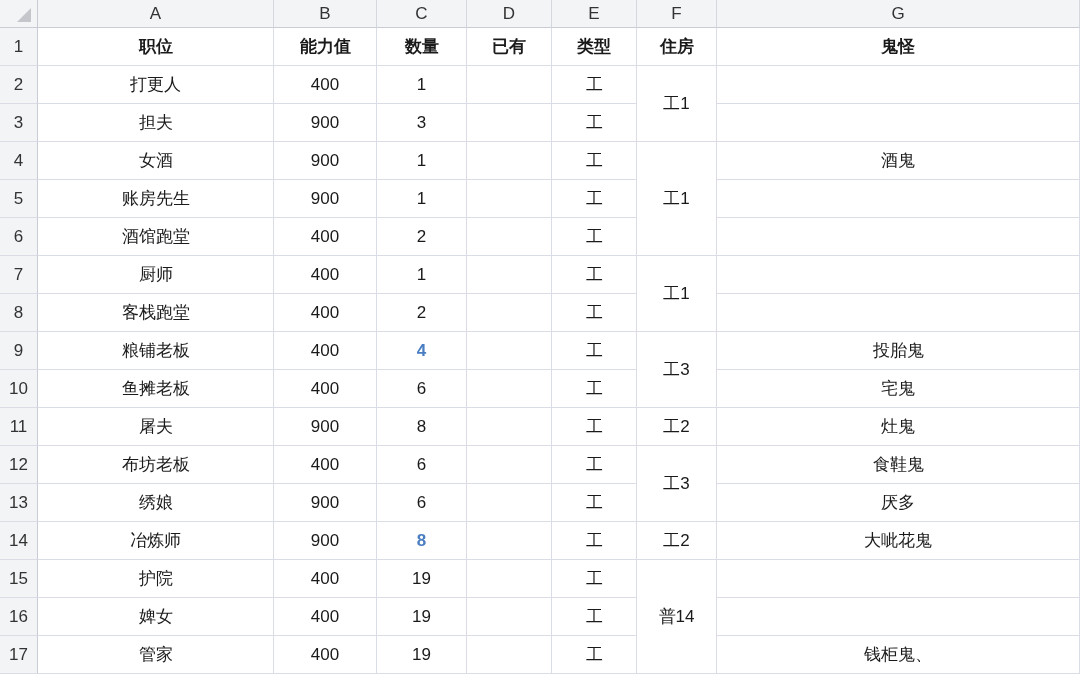  Describe the element at coordinates (898, 503) in the screenshot. I see `table-cell: 厌多` at that location.